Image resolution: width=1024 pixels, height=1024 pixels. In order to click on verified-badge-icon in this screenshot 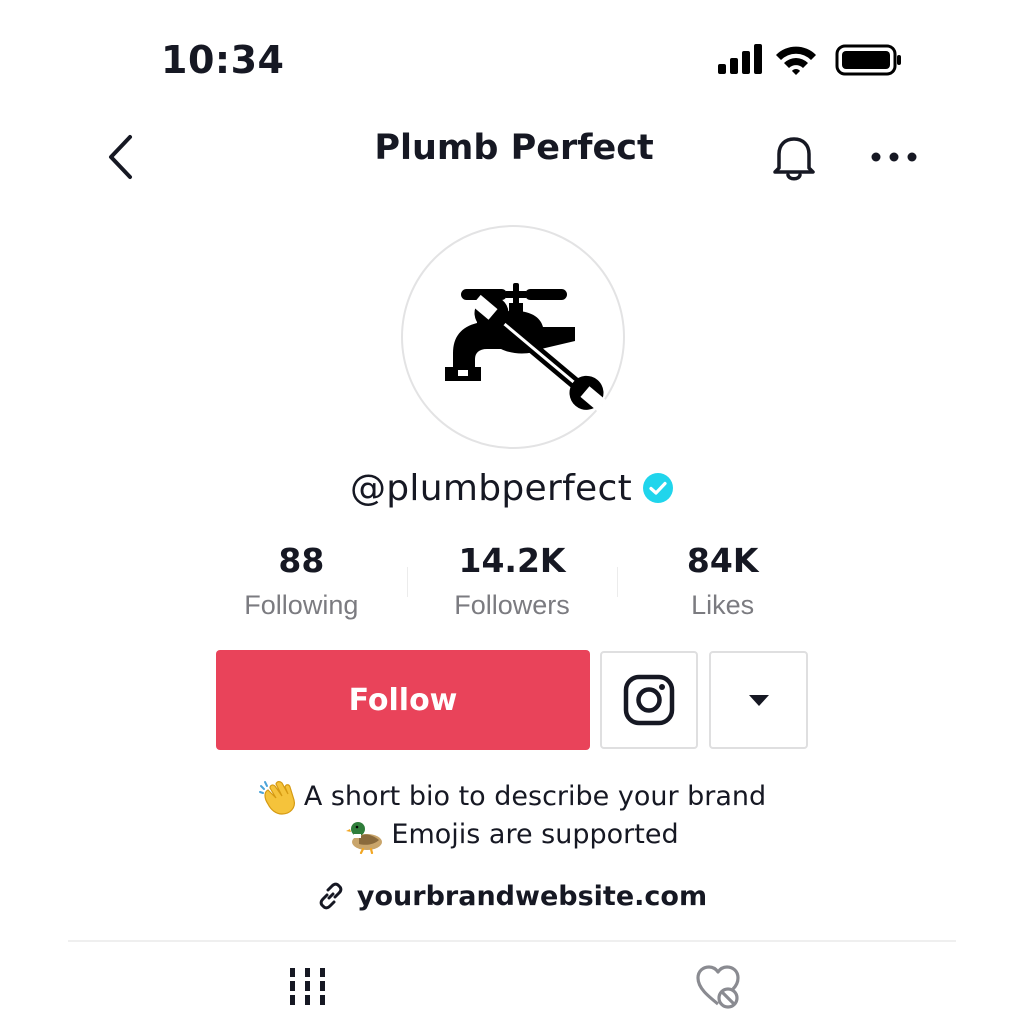, I will do `click(658, 488)`.